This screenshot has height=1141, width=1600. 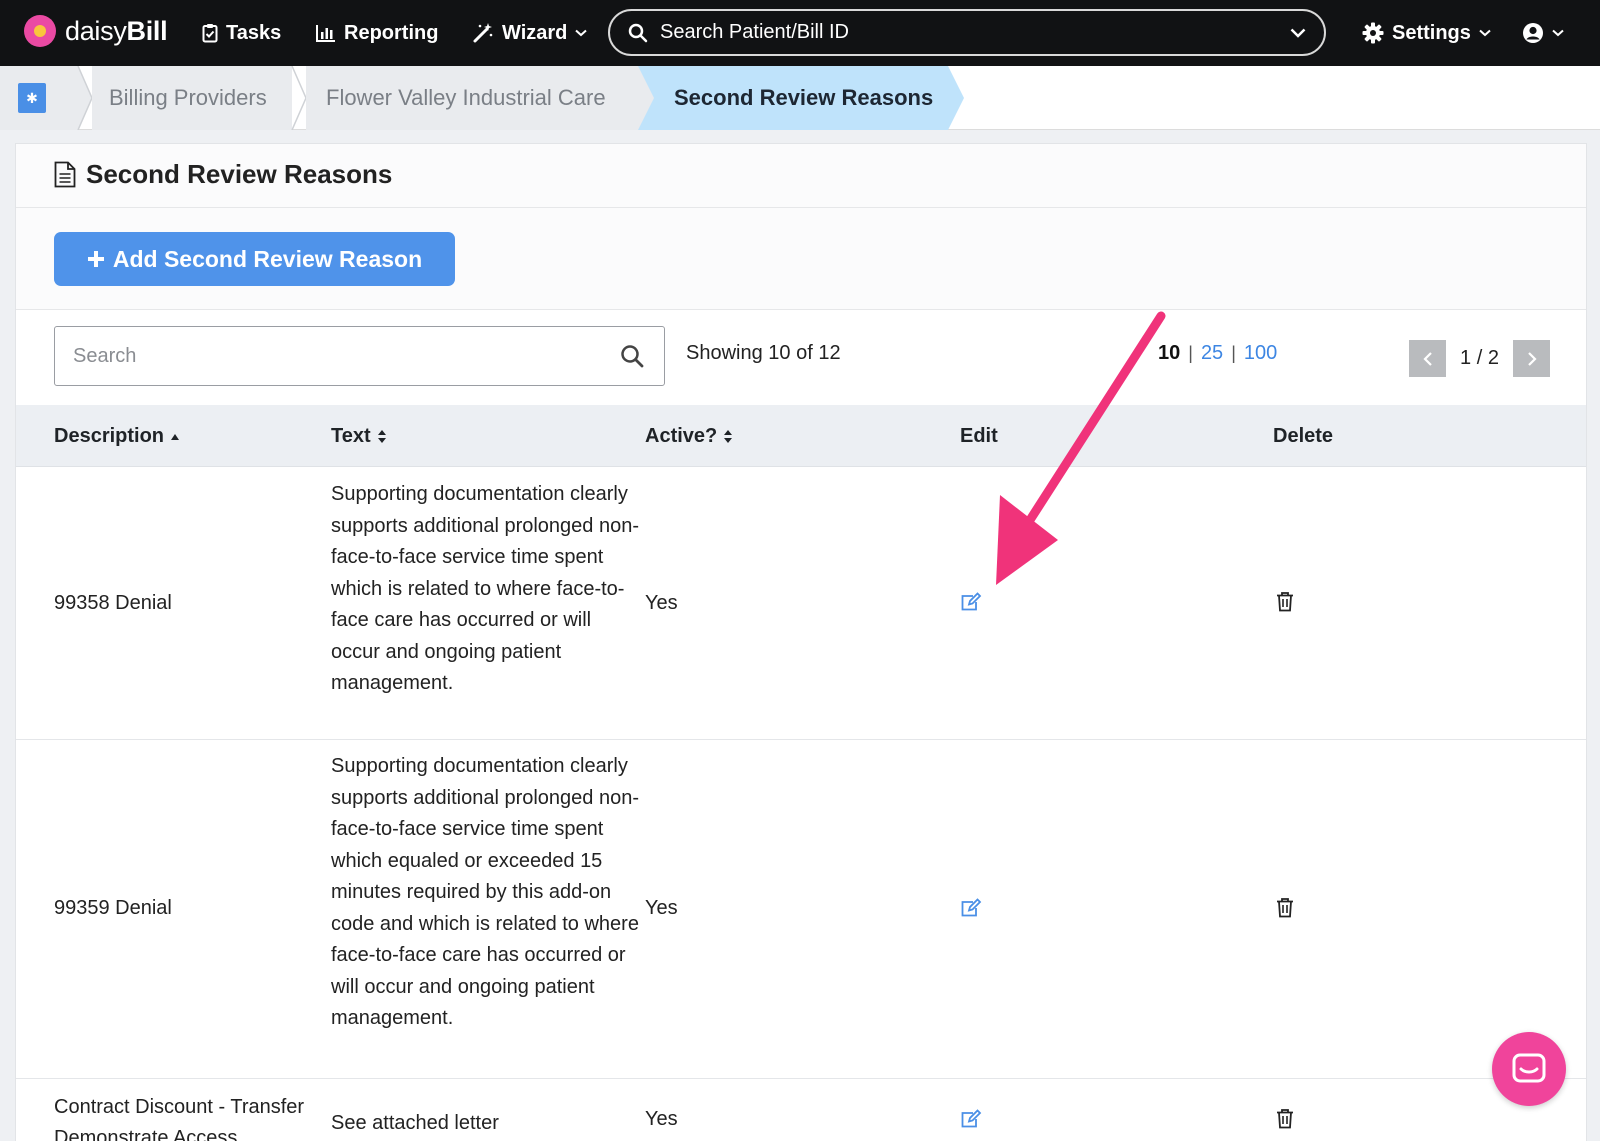 I want to click on column-header-description: Description, so click(x=117, y=436).